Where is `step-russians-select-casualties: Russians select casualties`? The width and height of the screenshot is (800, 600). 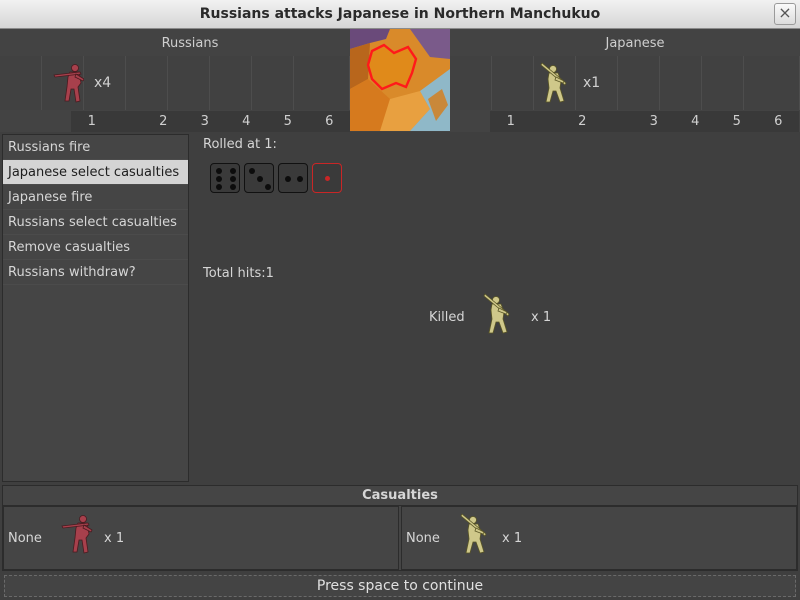 step-russians-select-casualties: Russians select casualties is located at coordinates (95, 222).